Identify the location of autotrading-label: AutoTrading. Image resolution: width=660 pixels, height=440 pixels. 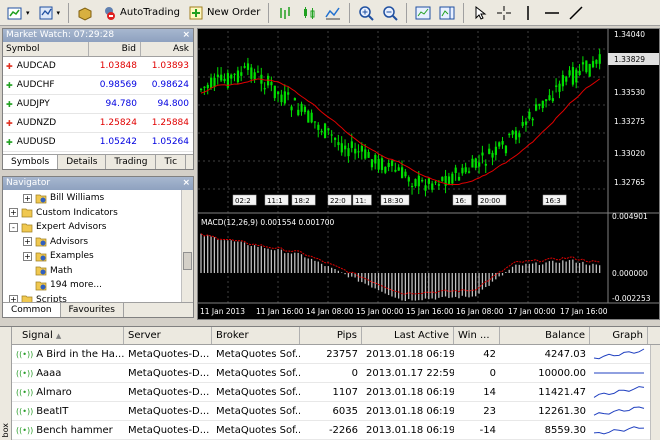
(150, 12).